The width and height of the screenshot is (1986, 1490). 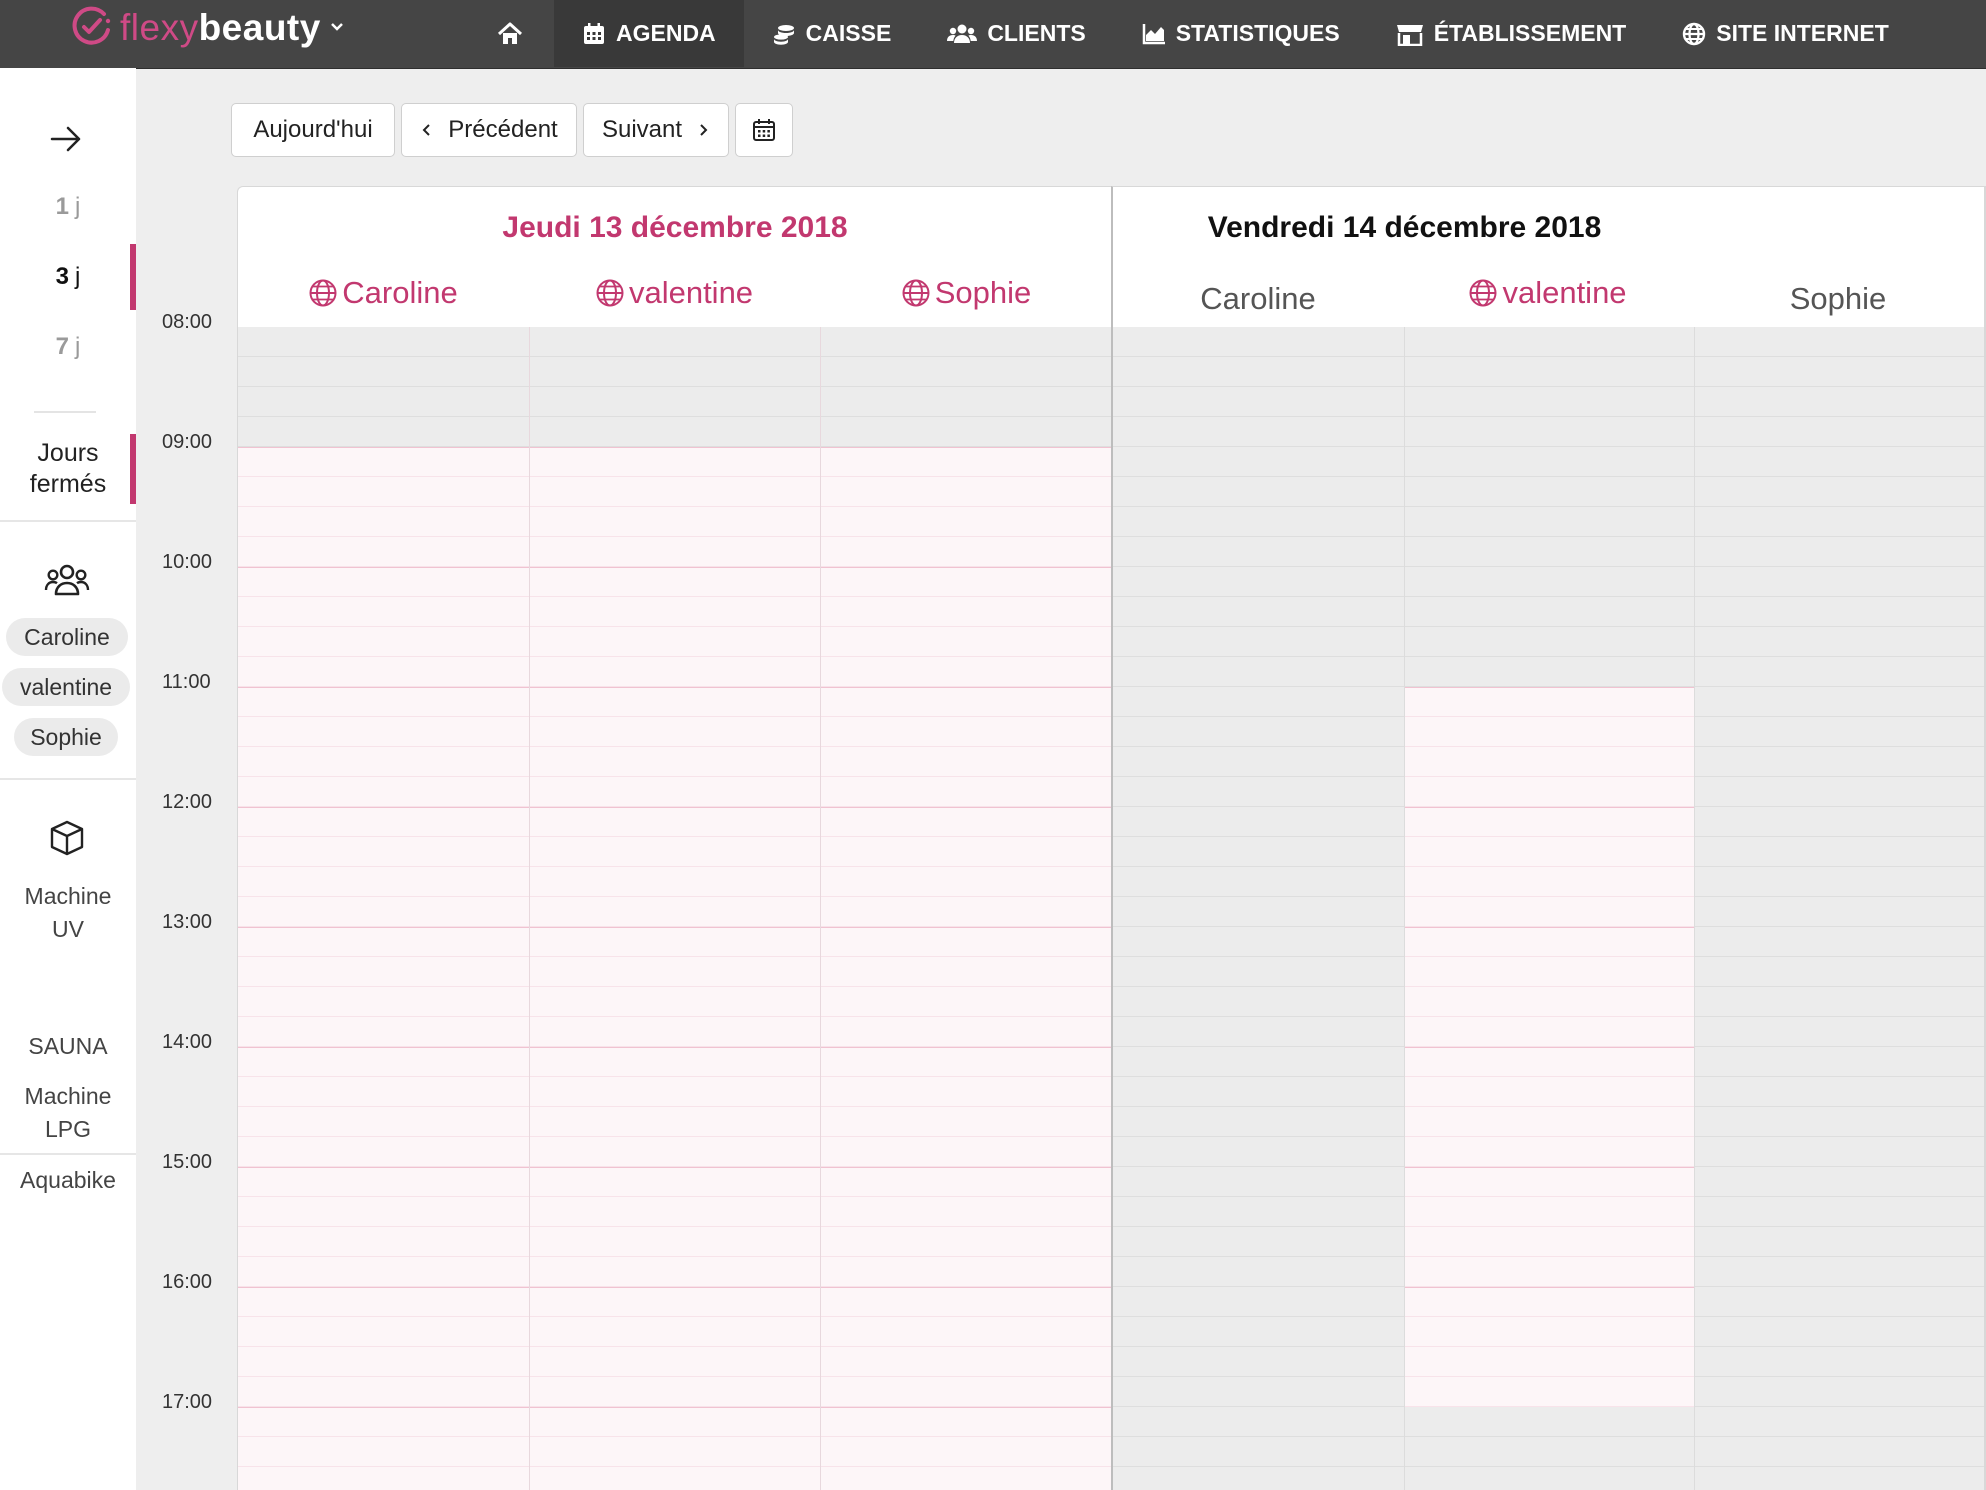 I want to click on resource-sauna: SAUNA, so click(x=68, y=1046).